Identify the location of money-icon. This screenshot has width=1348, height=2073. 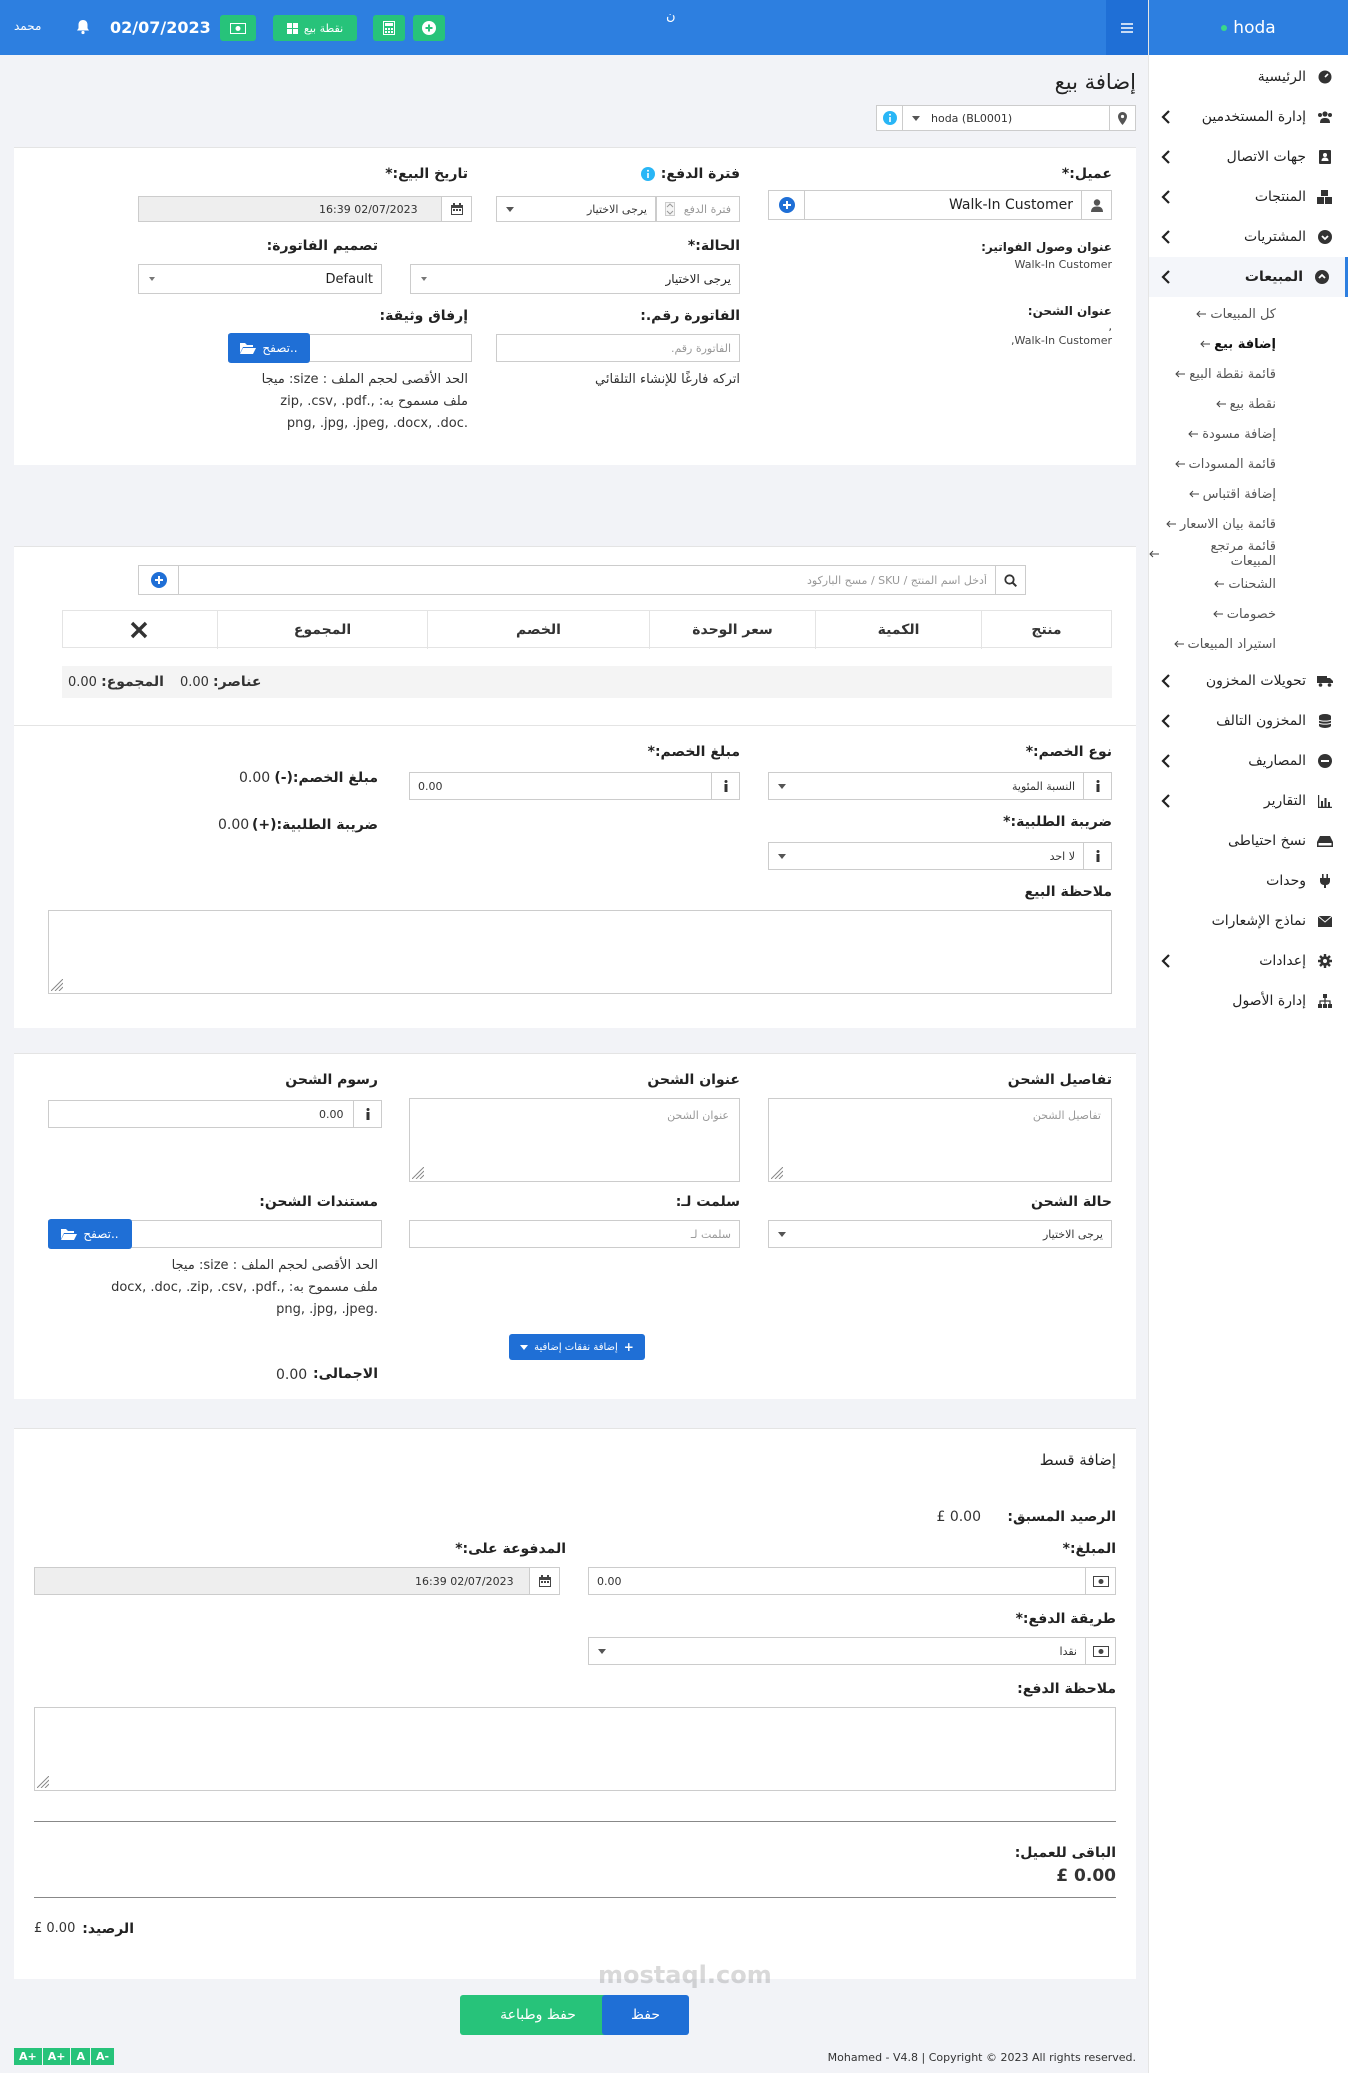
(1100, 1651).